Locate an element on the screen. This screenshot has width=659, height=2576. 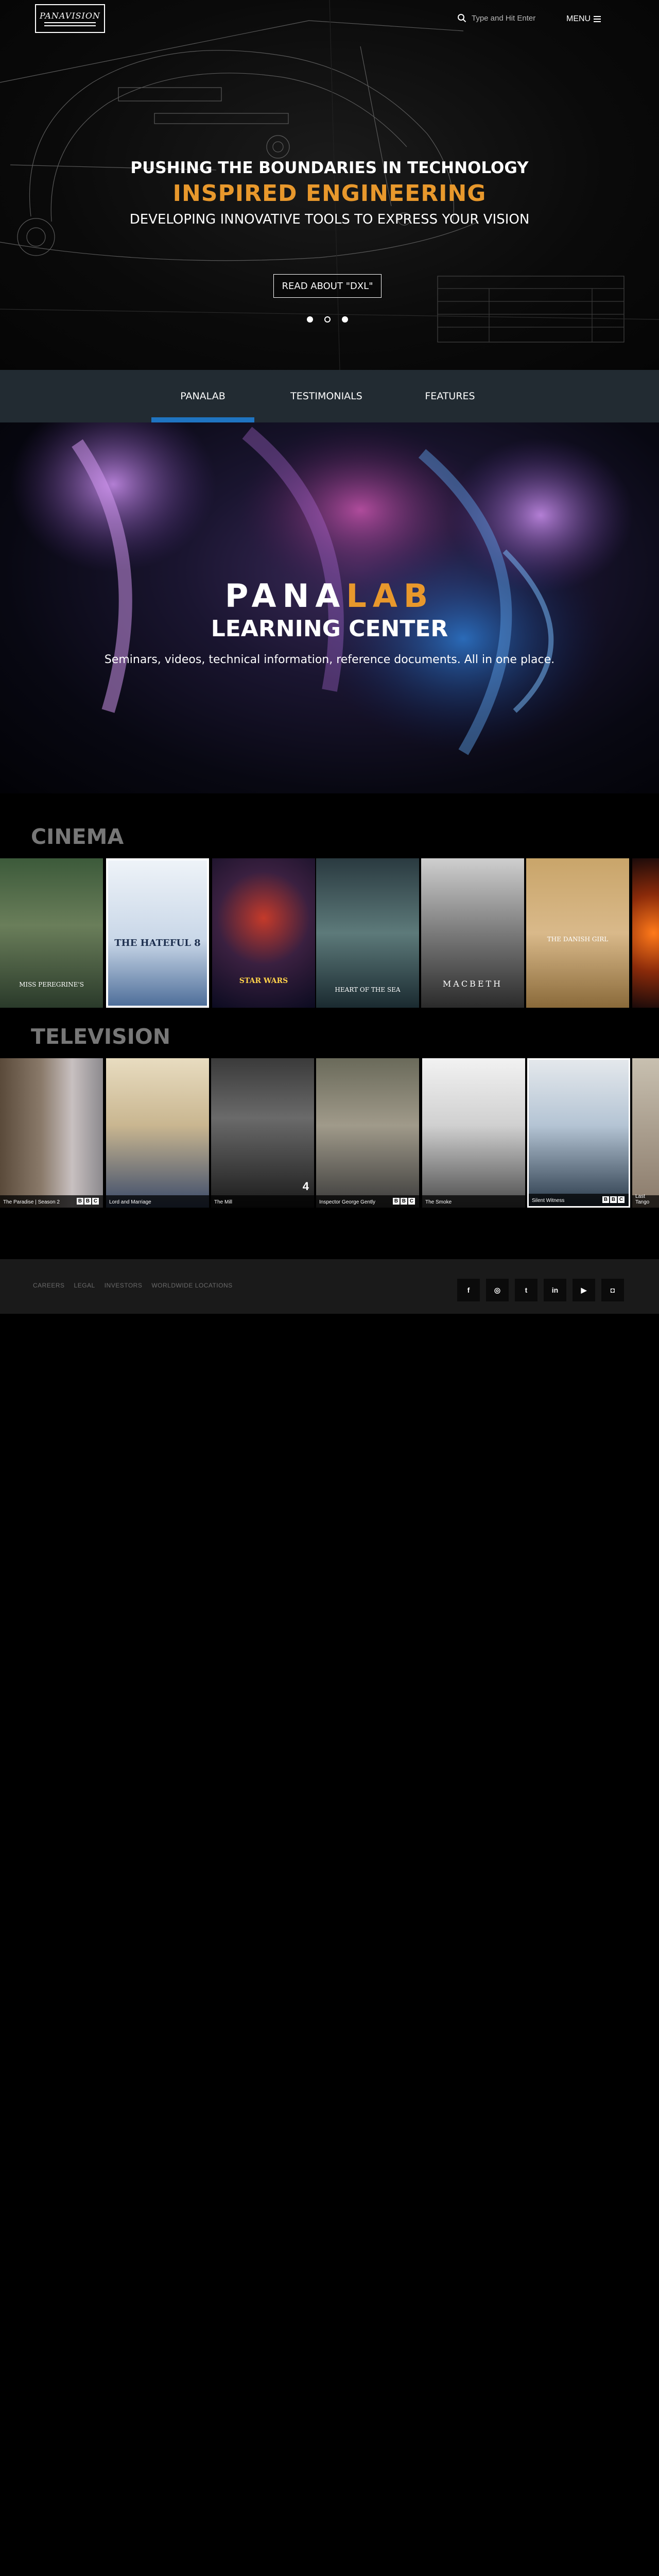
facebook-icon: f is located at coordinates (469, 1290).